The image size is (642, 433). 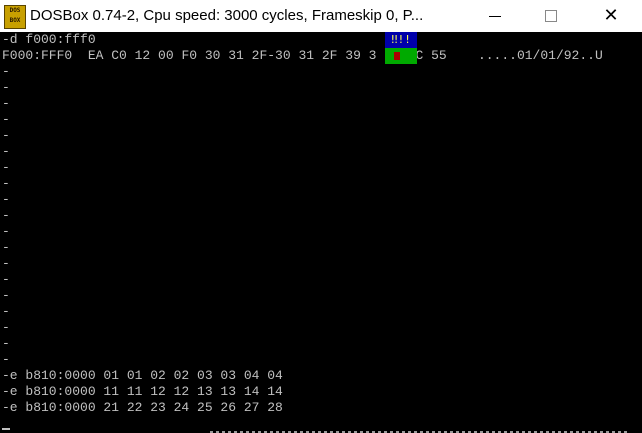 What do you see at coordinates (142, 391) in the screenshot?
I see `edit-command-line: -e b810:0000 11 11 12 12 13 13 14 14` at bounding box center [142, 391].